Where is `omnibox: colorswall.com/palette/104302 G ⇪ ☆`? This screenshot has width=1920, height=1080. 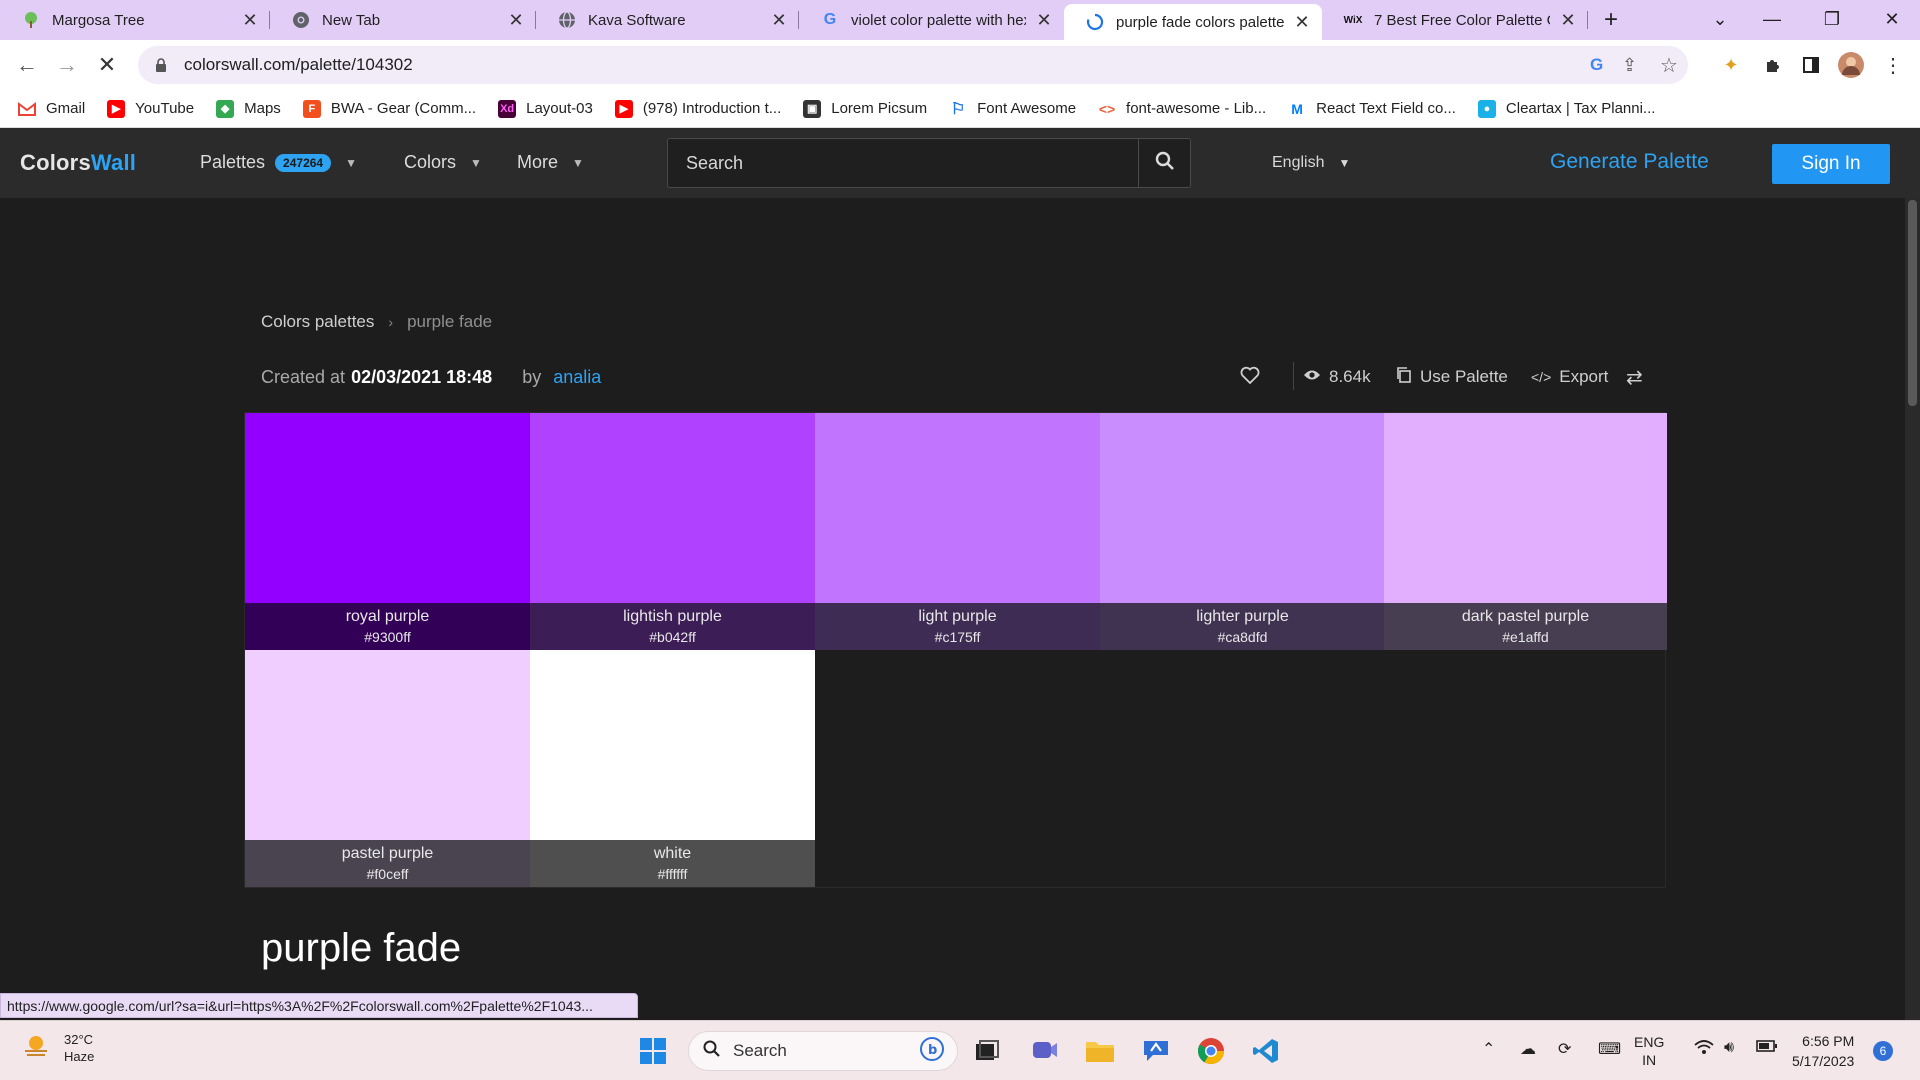 omnibox: colorswall.com/palette/104302 G ⇪ ☆ is located at coordinates (913, 65).